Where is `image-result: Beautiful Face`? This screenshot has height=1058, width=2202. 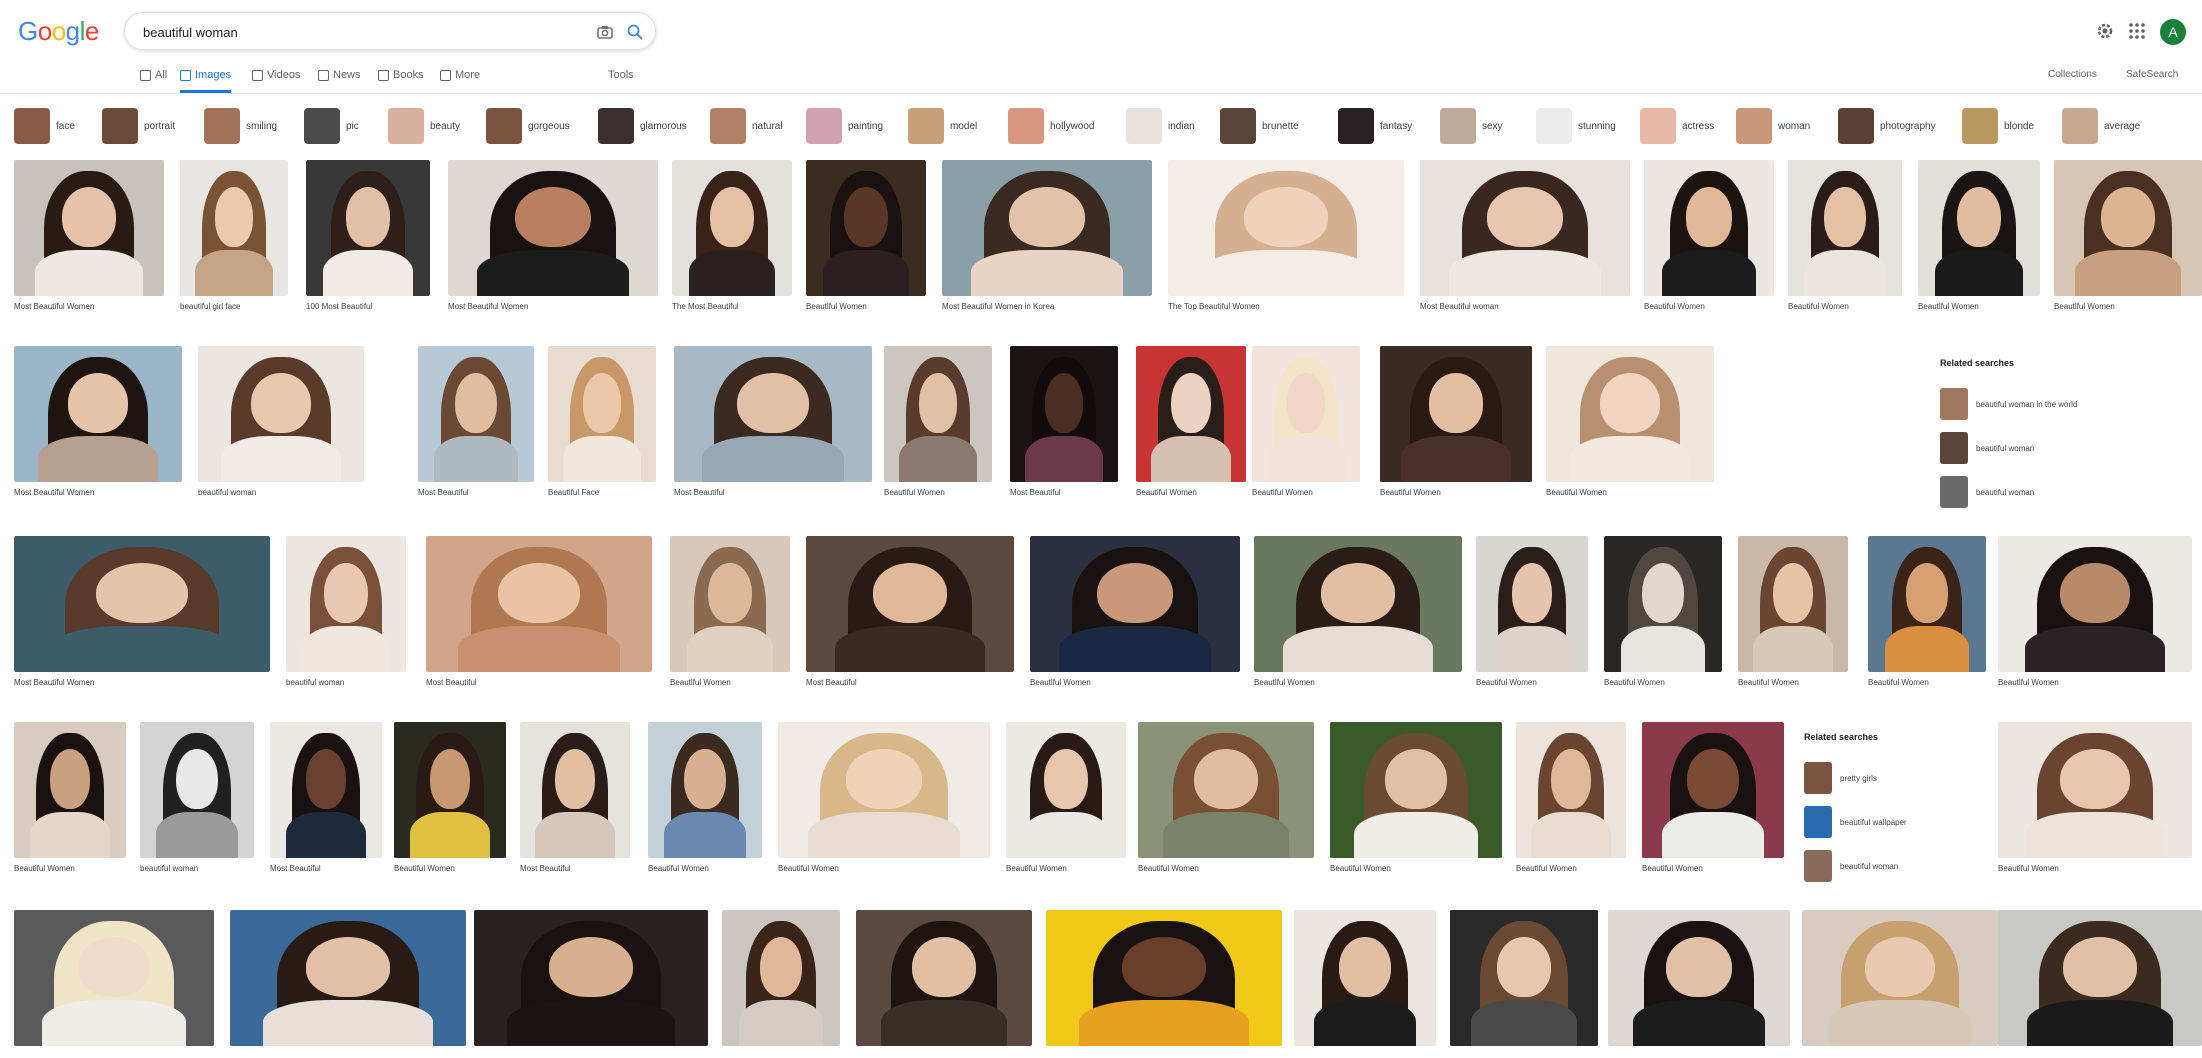
image-result: Beautiful Face is located at coordinates (602, 429).